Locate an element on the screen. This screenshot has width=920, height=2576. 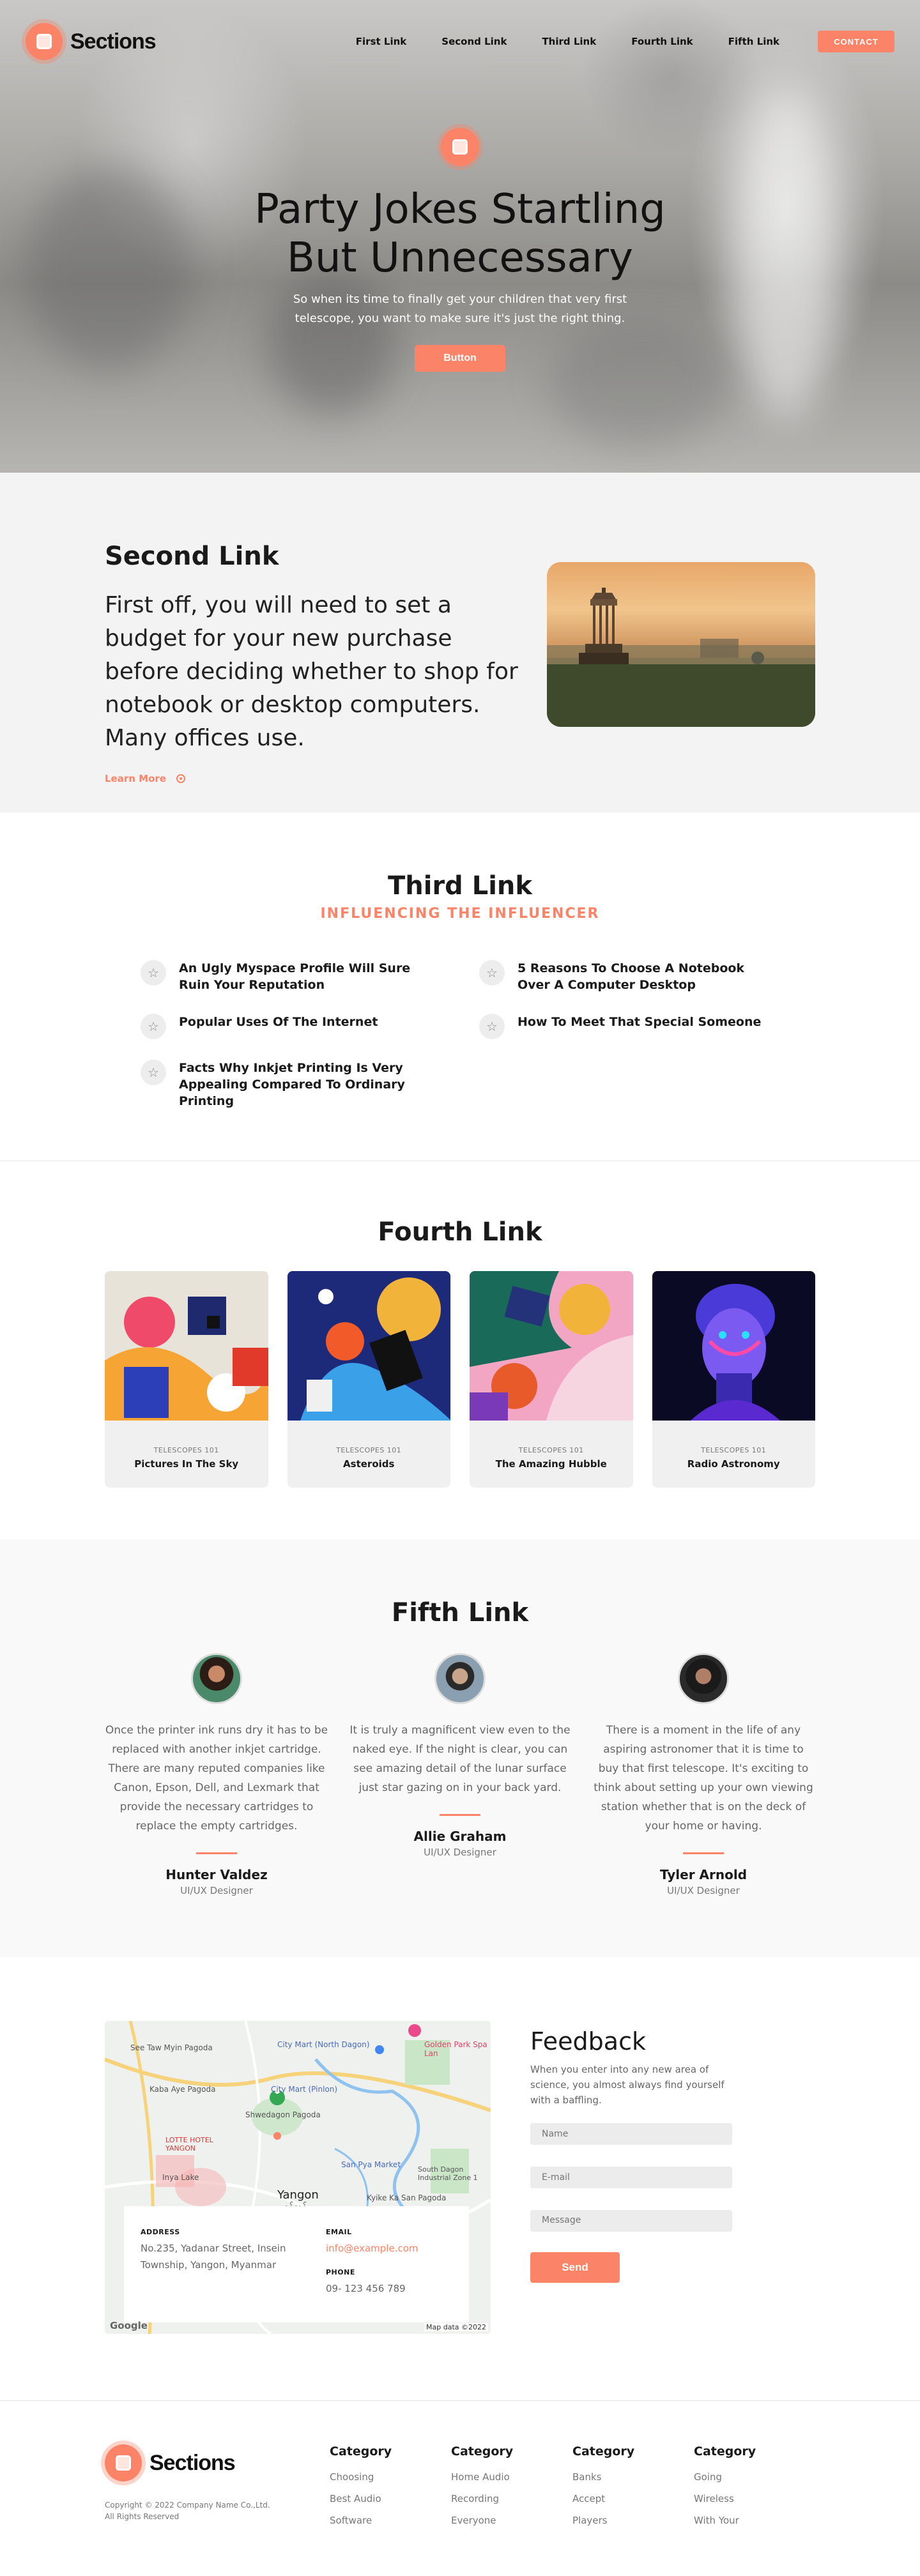
article-card: TELESCOPES 101 Pictures In The Sky is located at coordinates (186, 1380).